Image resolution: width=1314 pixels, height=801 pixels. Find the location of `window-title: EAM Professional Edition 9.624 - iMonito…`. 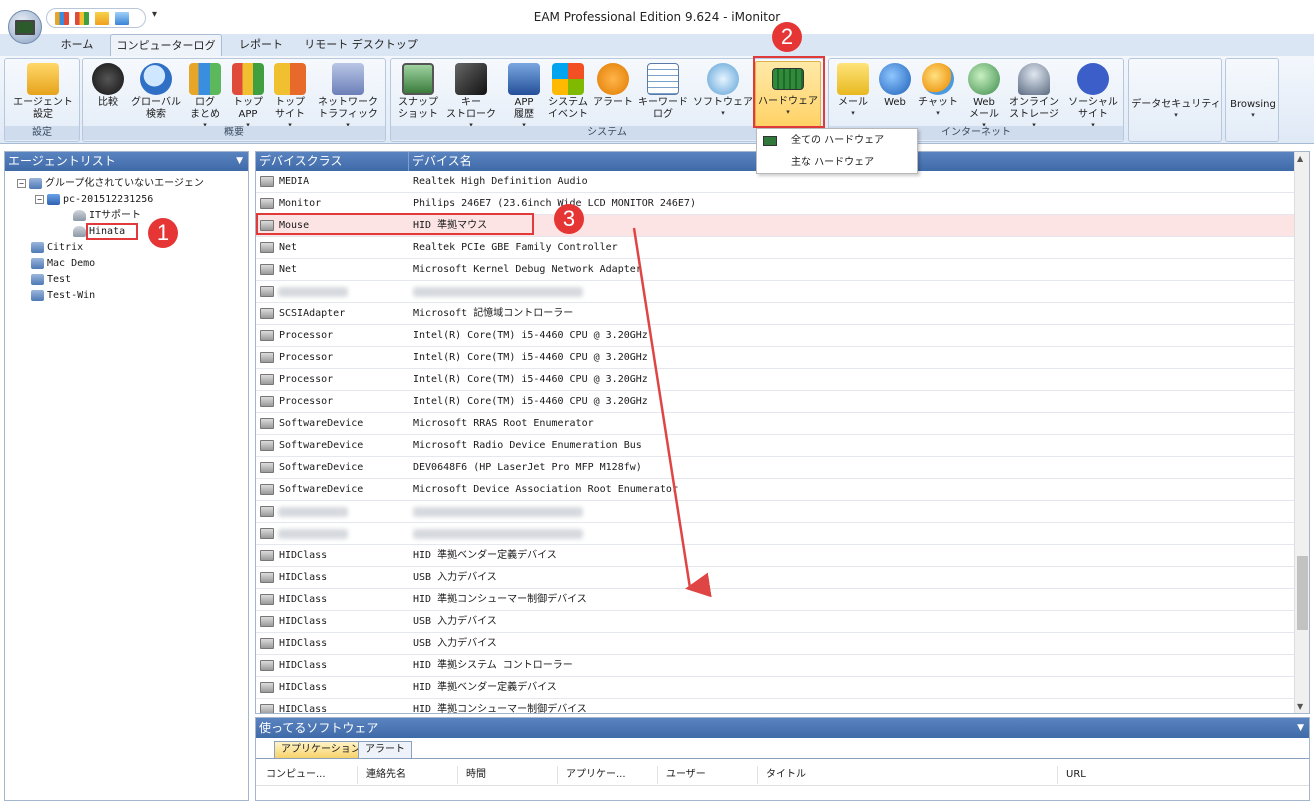

window-title: EAM Professional Edition 9.624 - iMonito… is located at coordinates (657, 17).